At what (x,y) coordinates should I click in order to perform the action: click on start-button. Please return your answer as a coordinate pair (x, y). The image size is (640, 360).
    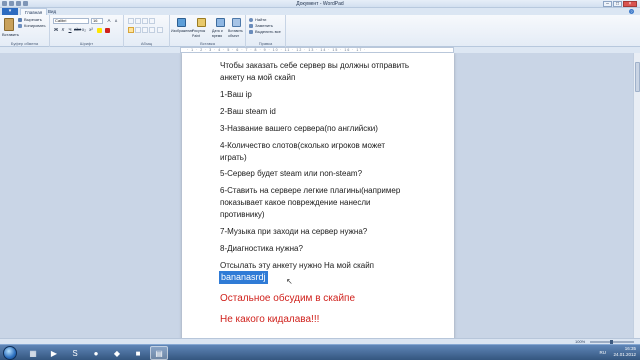
    Looking at the image, I should click on (10, 353).